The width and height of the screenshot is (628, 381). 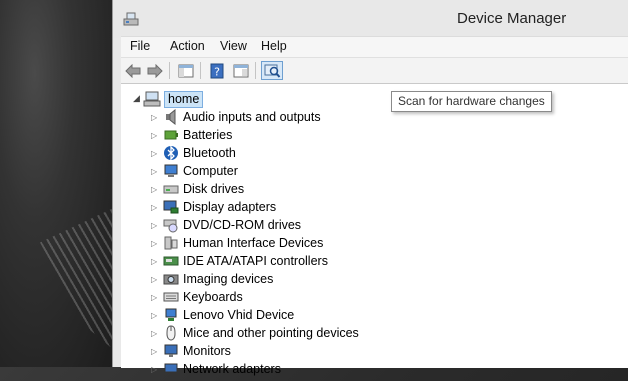 What do you see at coordinates (239, 315) in the screenshot?
I see `tree-node-label: Lenovo Vhid Device` at bounding box center [239, 315].